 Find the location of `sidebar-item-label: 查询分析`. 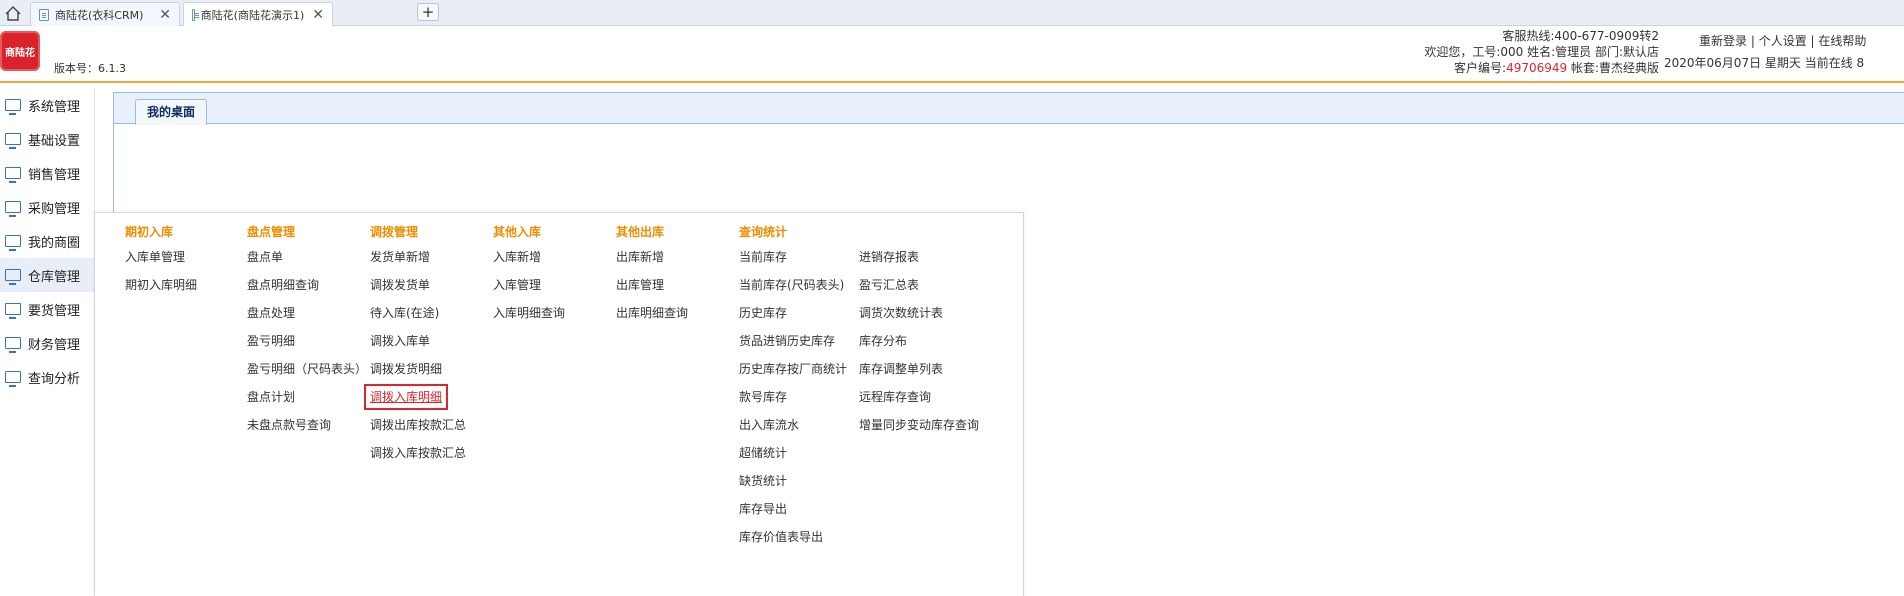

sidebar-item-label: 查询分析 is located at coordinates (54, 379).